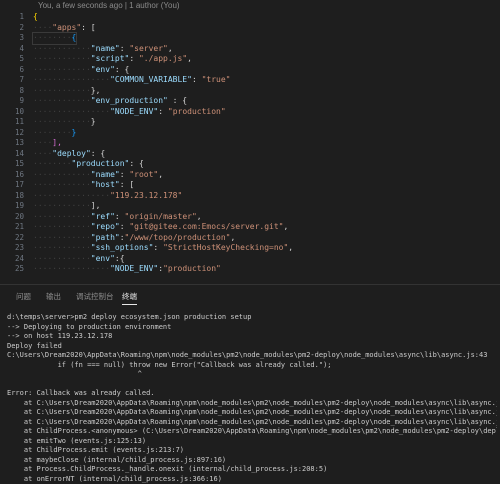 This screenshot has height=484, width=500. I want to click on code-line: 24 ············"env":{, so click(250, 259).